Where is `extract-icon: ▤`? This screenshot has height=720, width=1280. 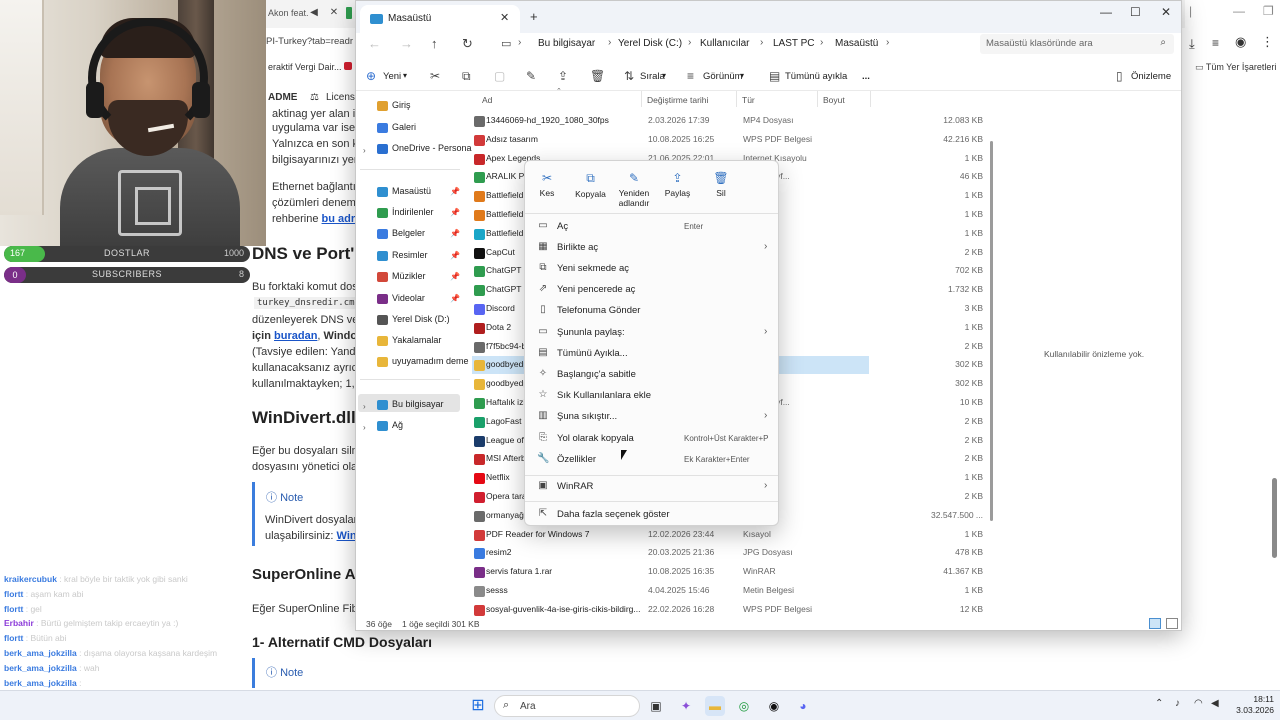
extract-icon: ▤ is located at coordinates (774, 76).